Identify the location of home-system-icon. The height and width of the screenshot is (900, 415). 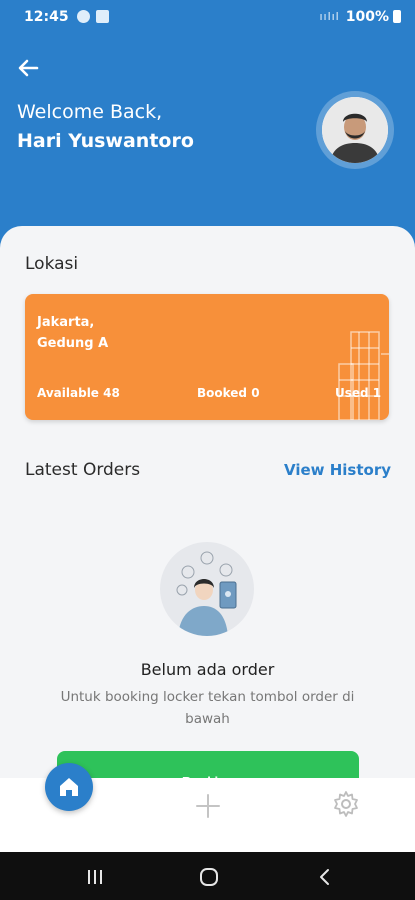
(209, 877).